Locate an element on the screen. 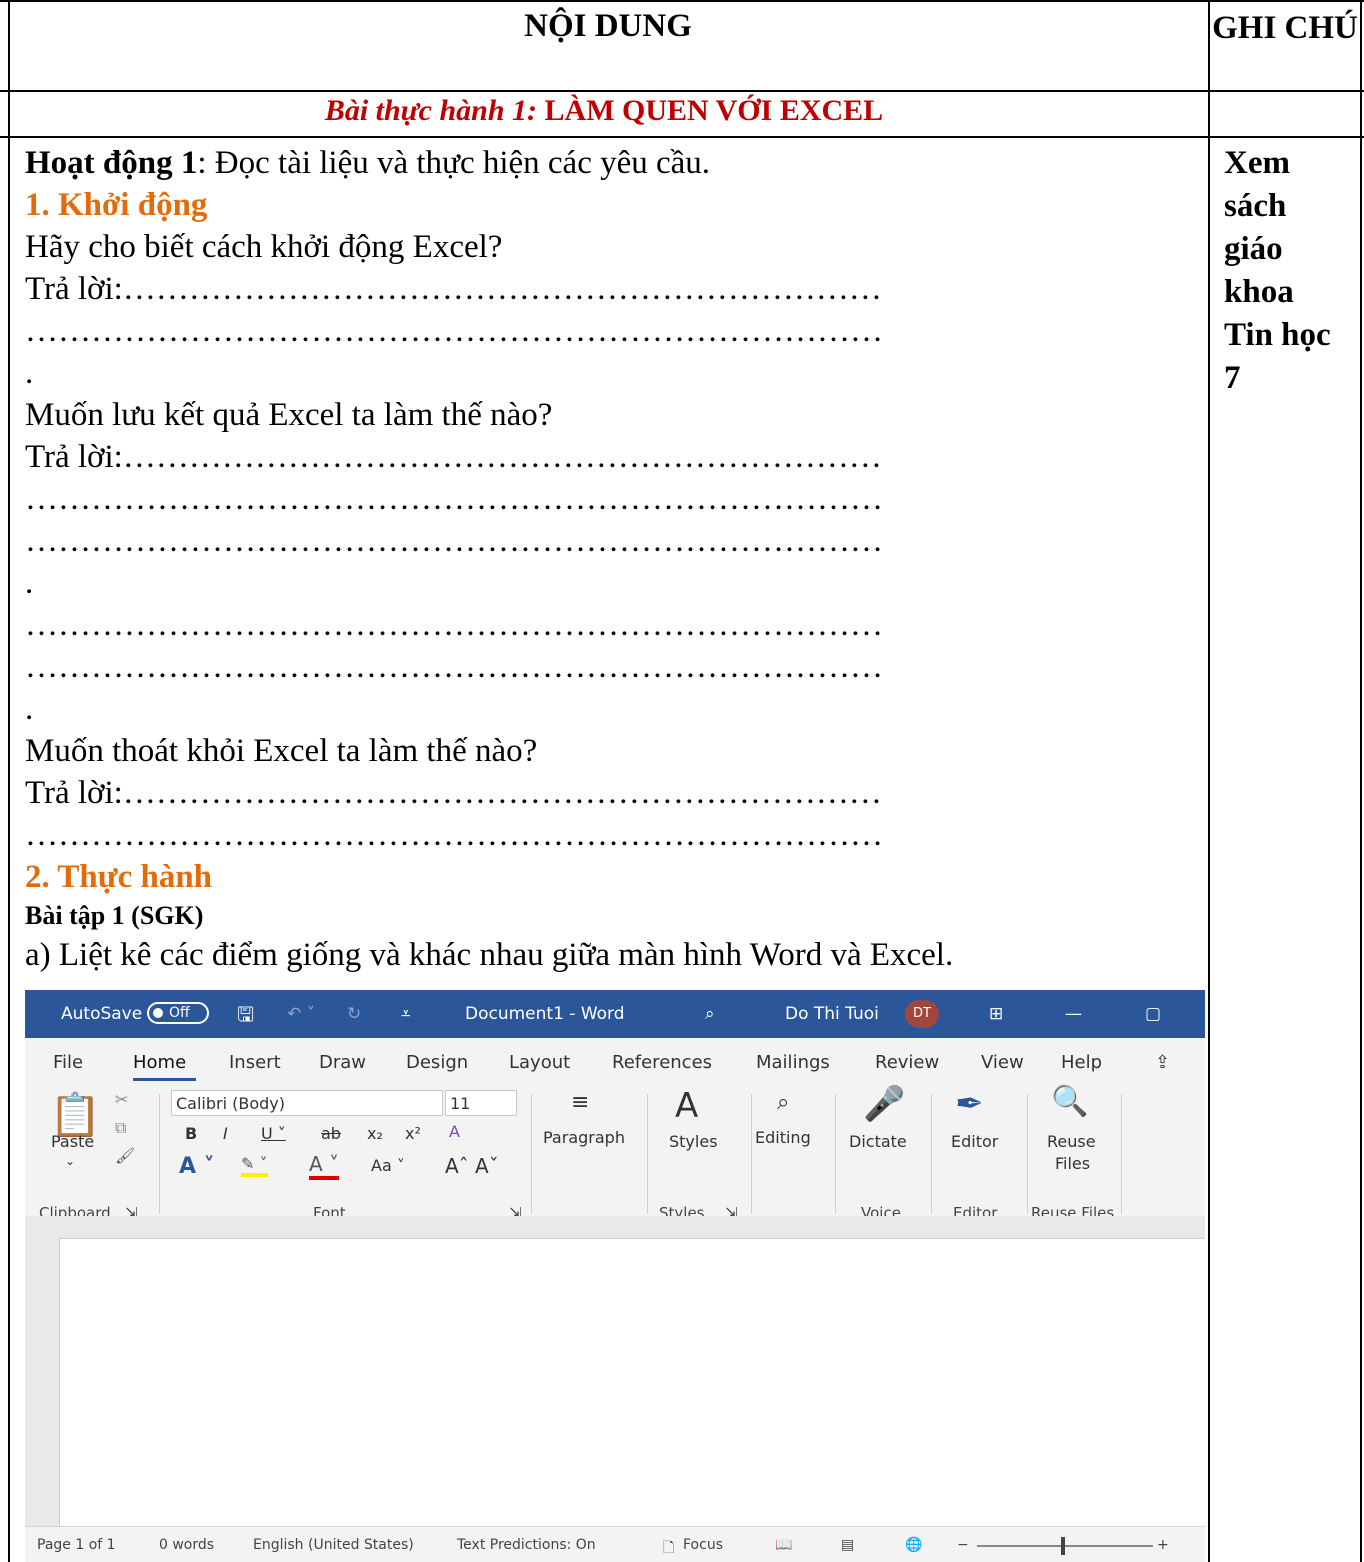  tab-view: View is located at coordinates (1002, 1062).